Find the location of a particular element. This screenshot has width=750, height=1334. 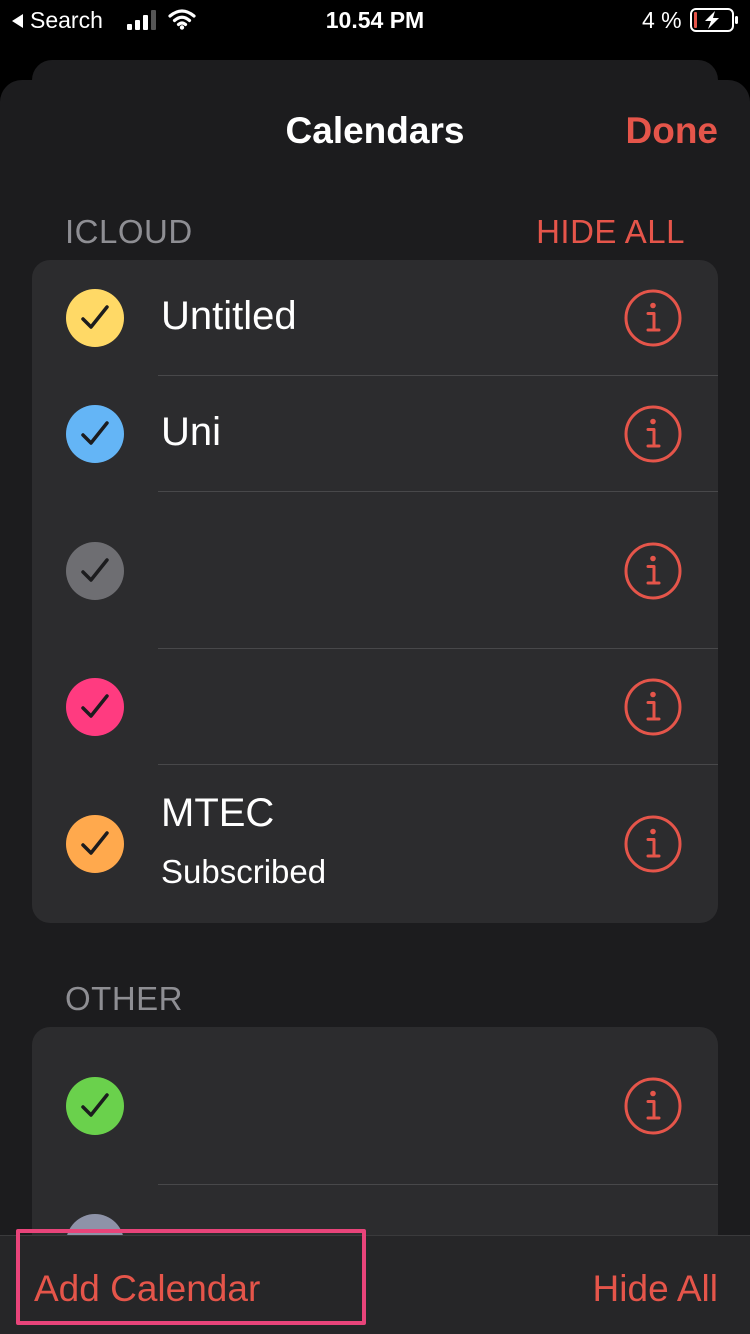

calendar-row: Untitled is located at coordinates (375, 318).